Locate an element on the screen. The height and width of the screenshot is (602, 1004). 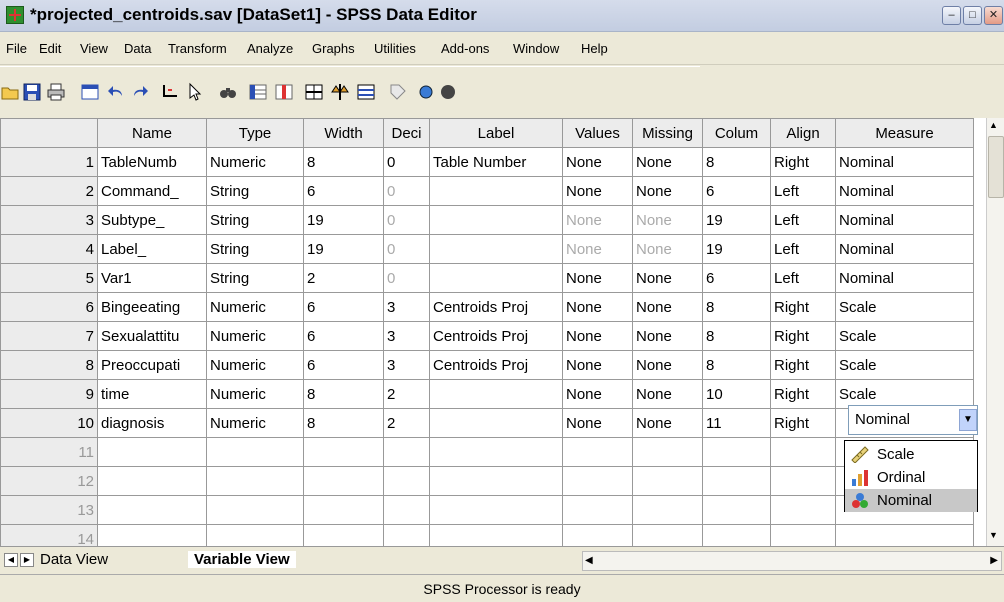
cell-name: Command_ is located at coordinates (152, 191).